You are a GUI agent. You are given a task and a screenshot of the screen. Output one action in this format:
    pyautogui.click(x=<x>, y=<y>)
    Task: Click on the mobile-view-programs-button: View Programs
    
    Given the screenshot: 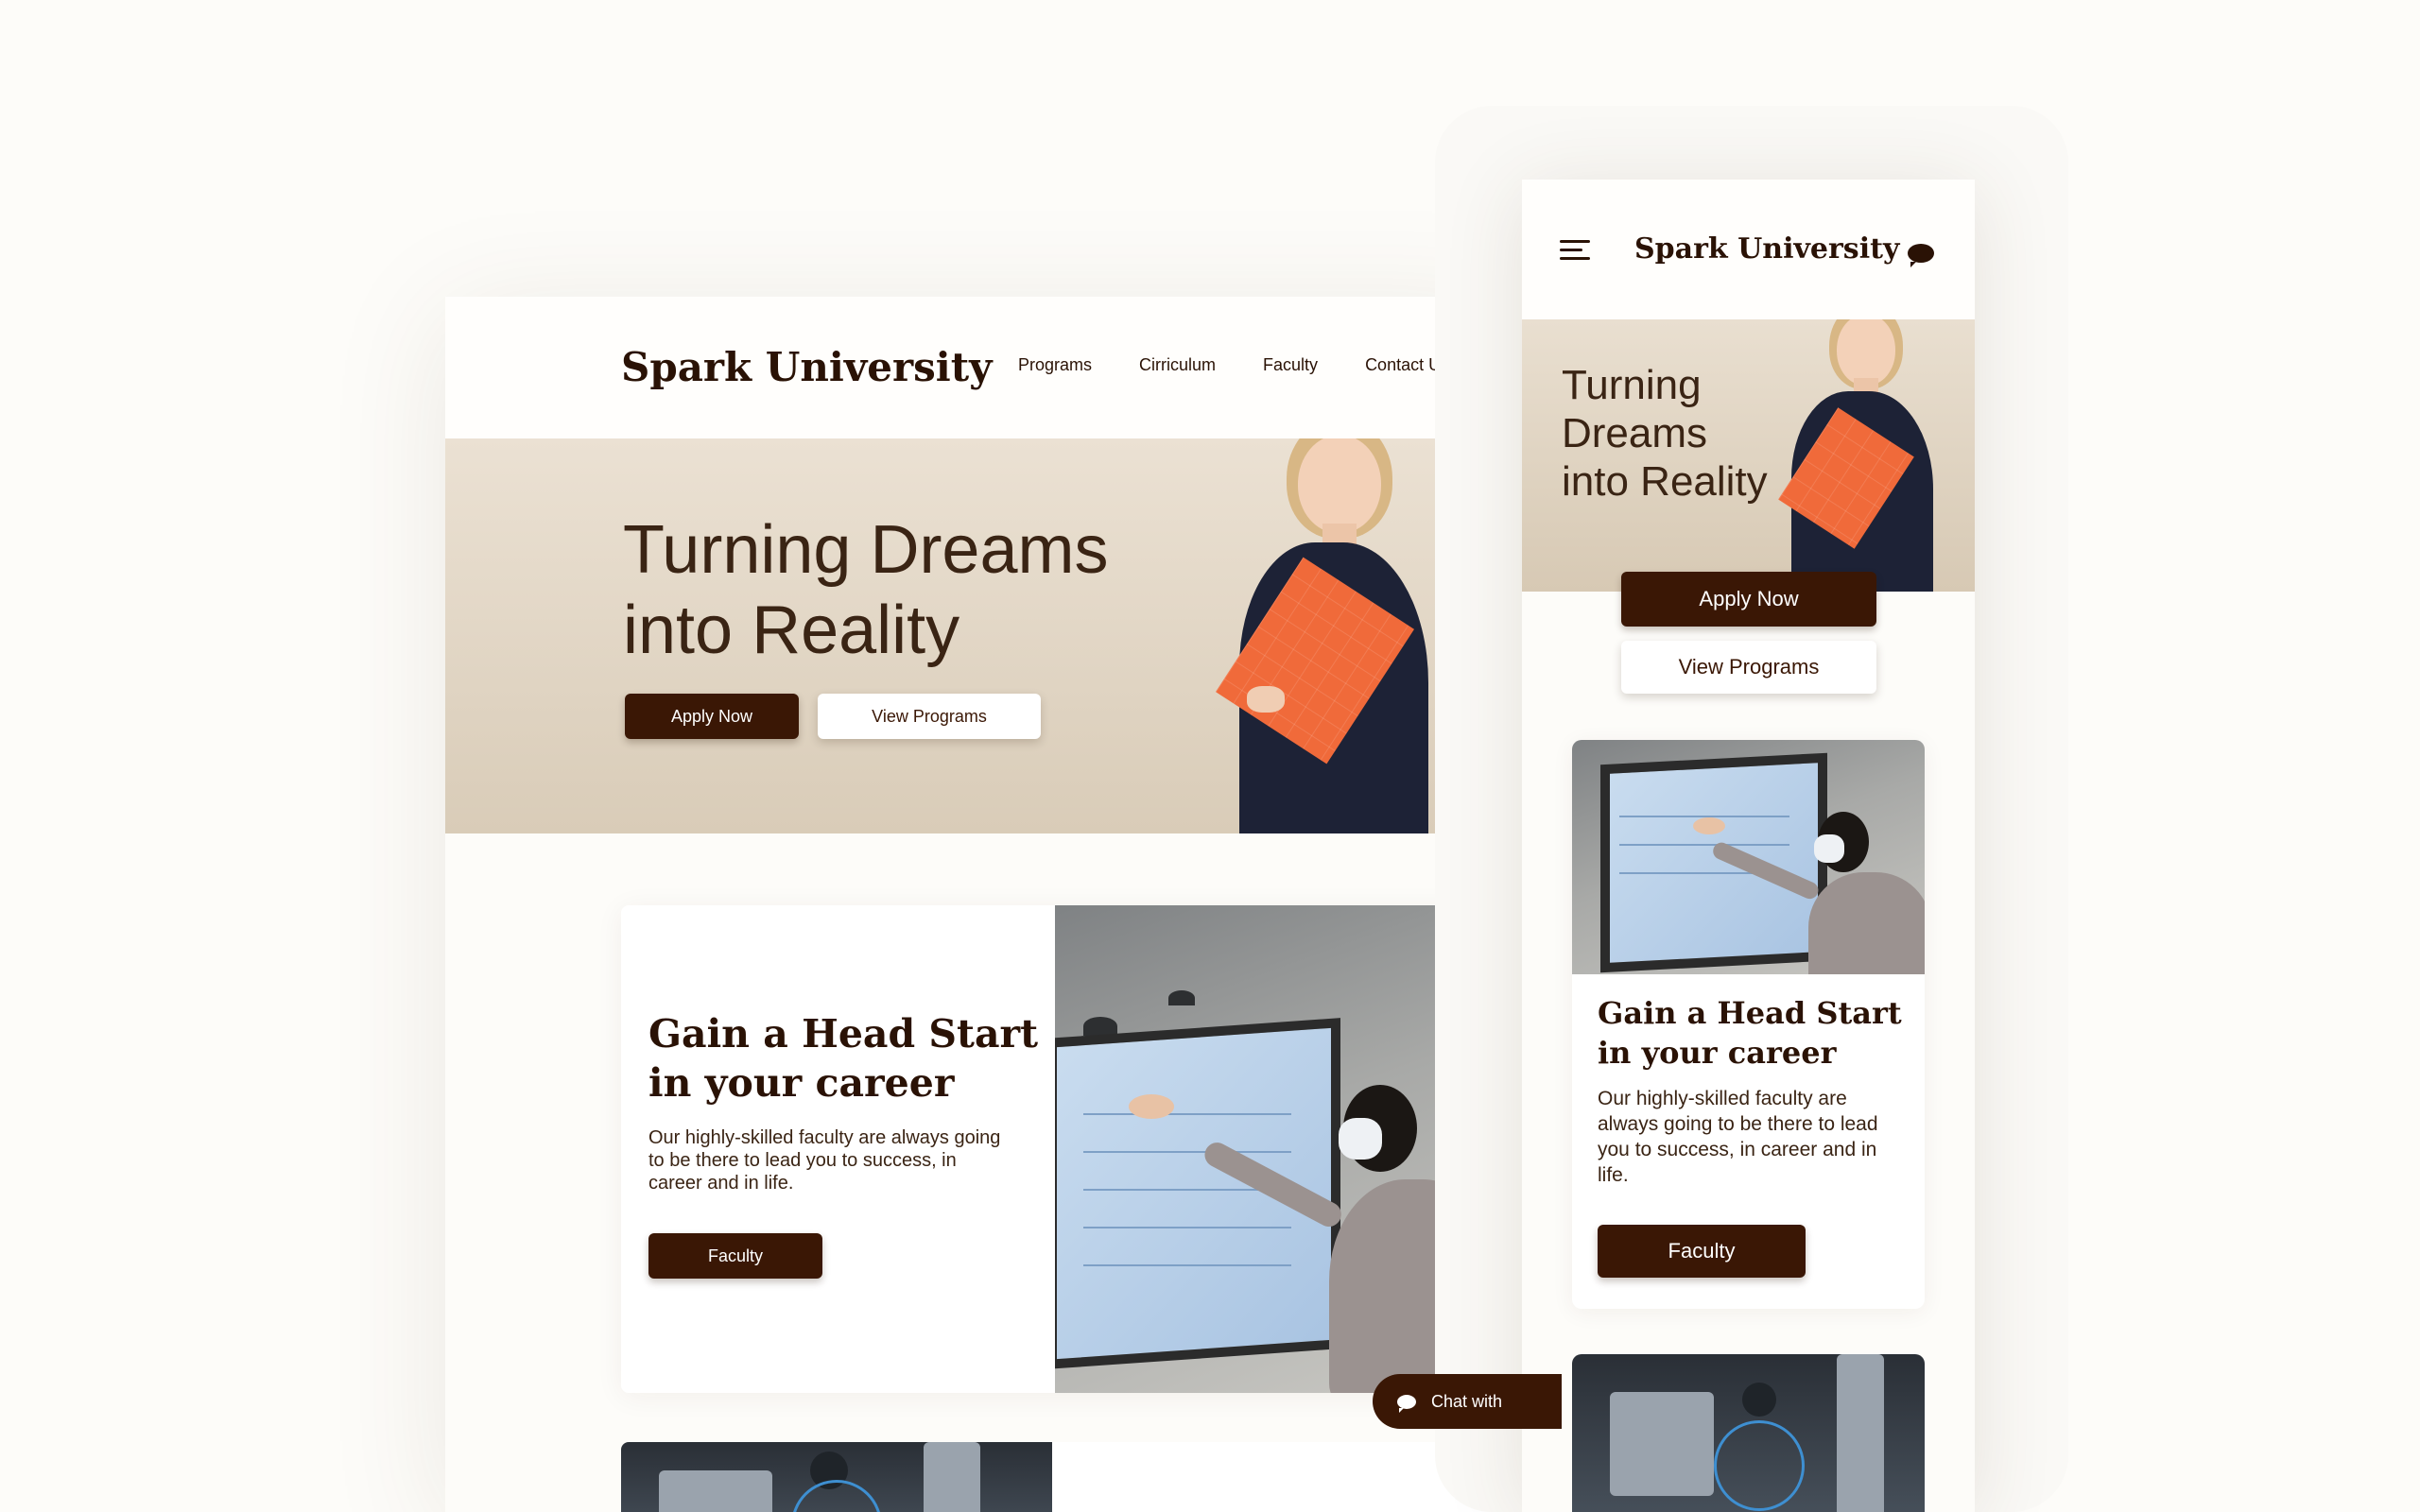 What is the action you would take?
    pyautogui.click(x=1748, y=667)
    